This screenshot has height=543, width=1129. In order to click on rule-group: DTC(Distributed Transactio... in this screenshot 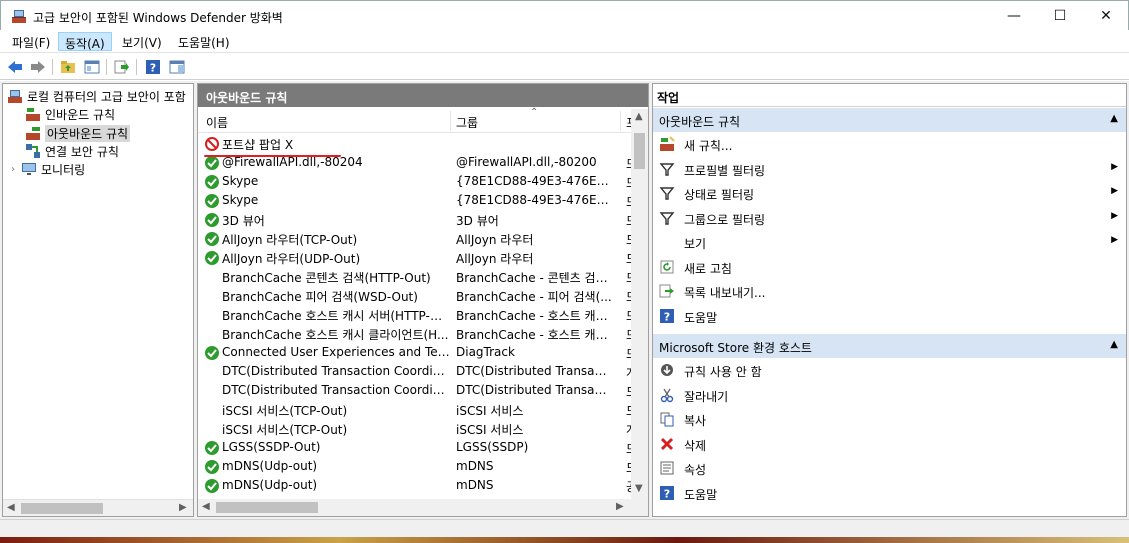, I will do `click(534, 390)`.